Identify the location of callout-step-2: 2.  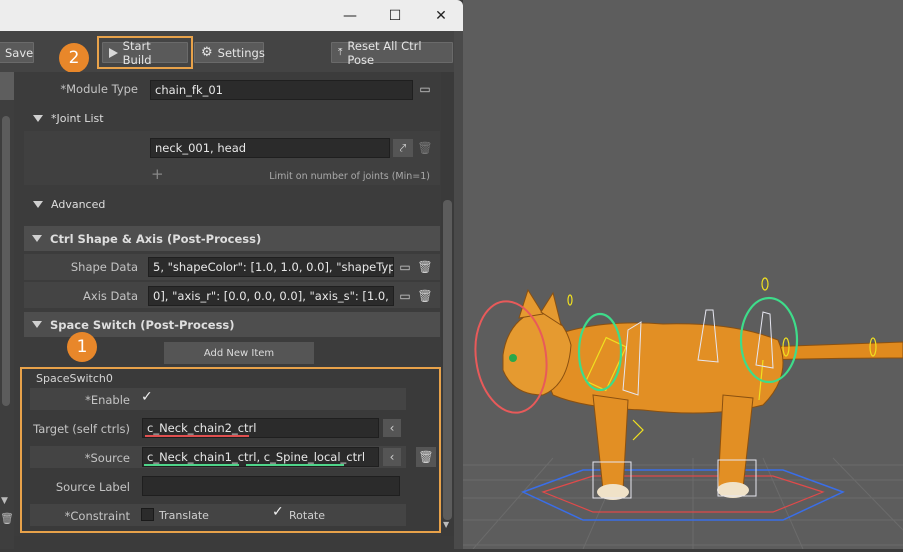
(74, 58).